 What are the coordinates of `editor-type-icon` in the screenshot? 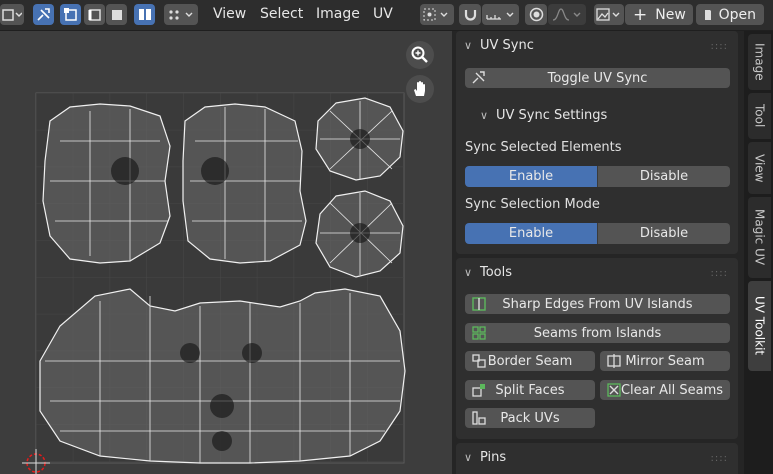 It's located at (12, 14).